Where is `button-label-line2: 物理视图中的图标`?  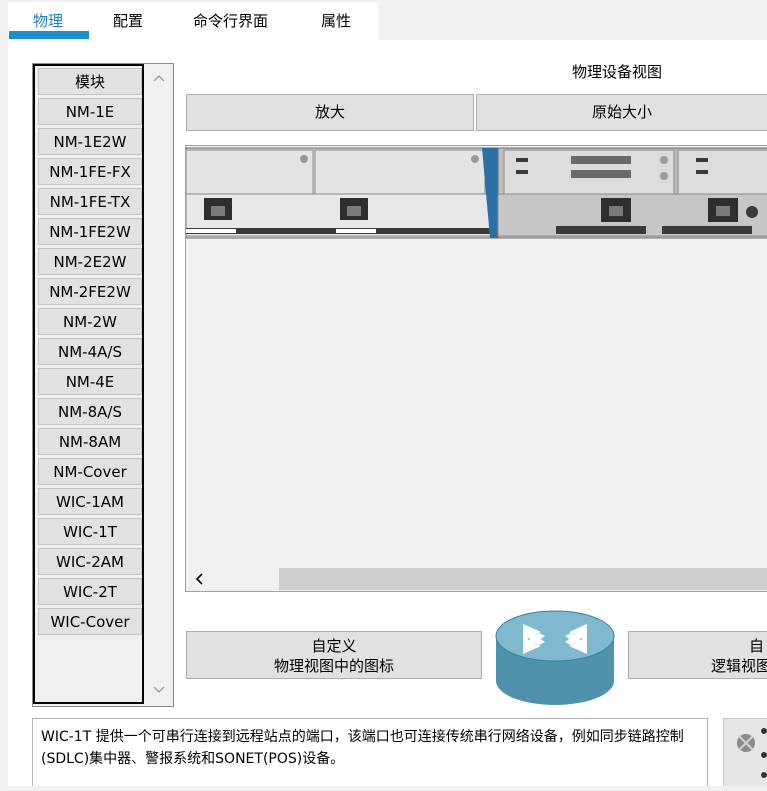 button-label-line2: 物理视图中的图标 is located at coordinates (333, 666).